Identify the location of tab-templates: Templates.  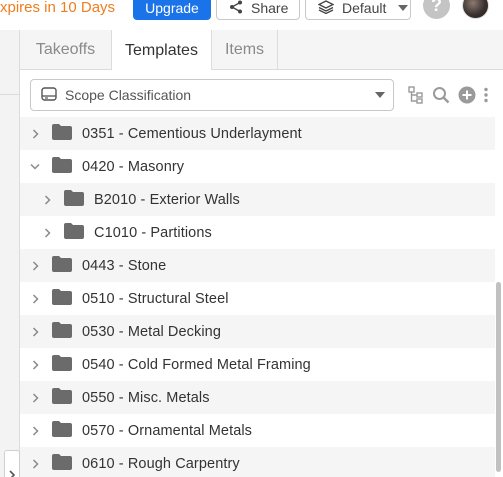
(161, 50).